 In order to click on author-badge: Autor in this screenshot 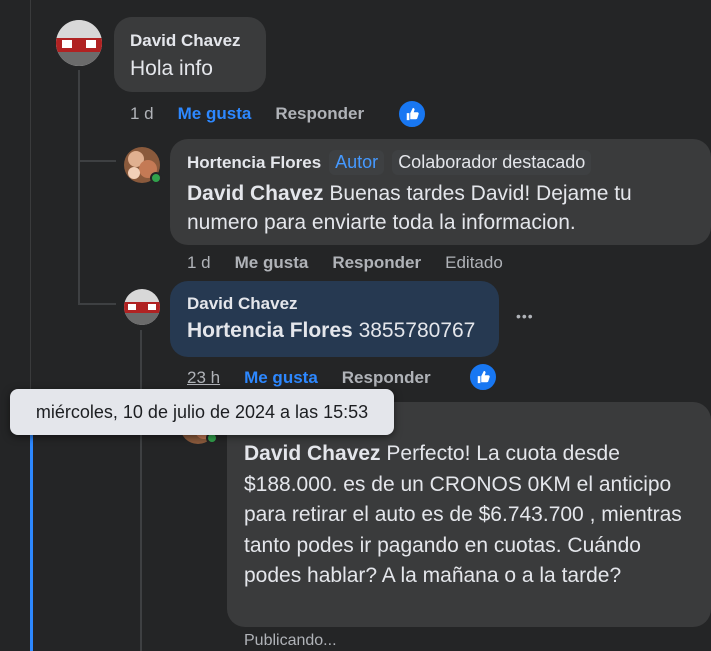, I will do `click(357, 162)`.